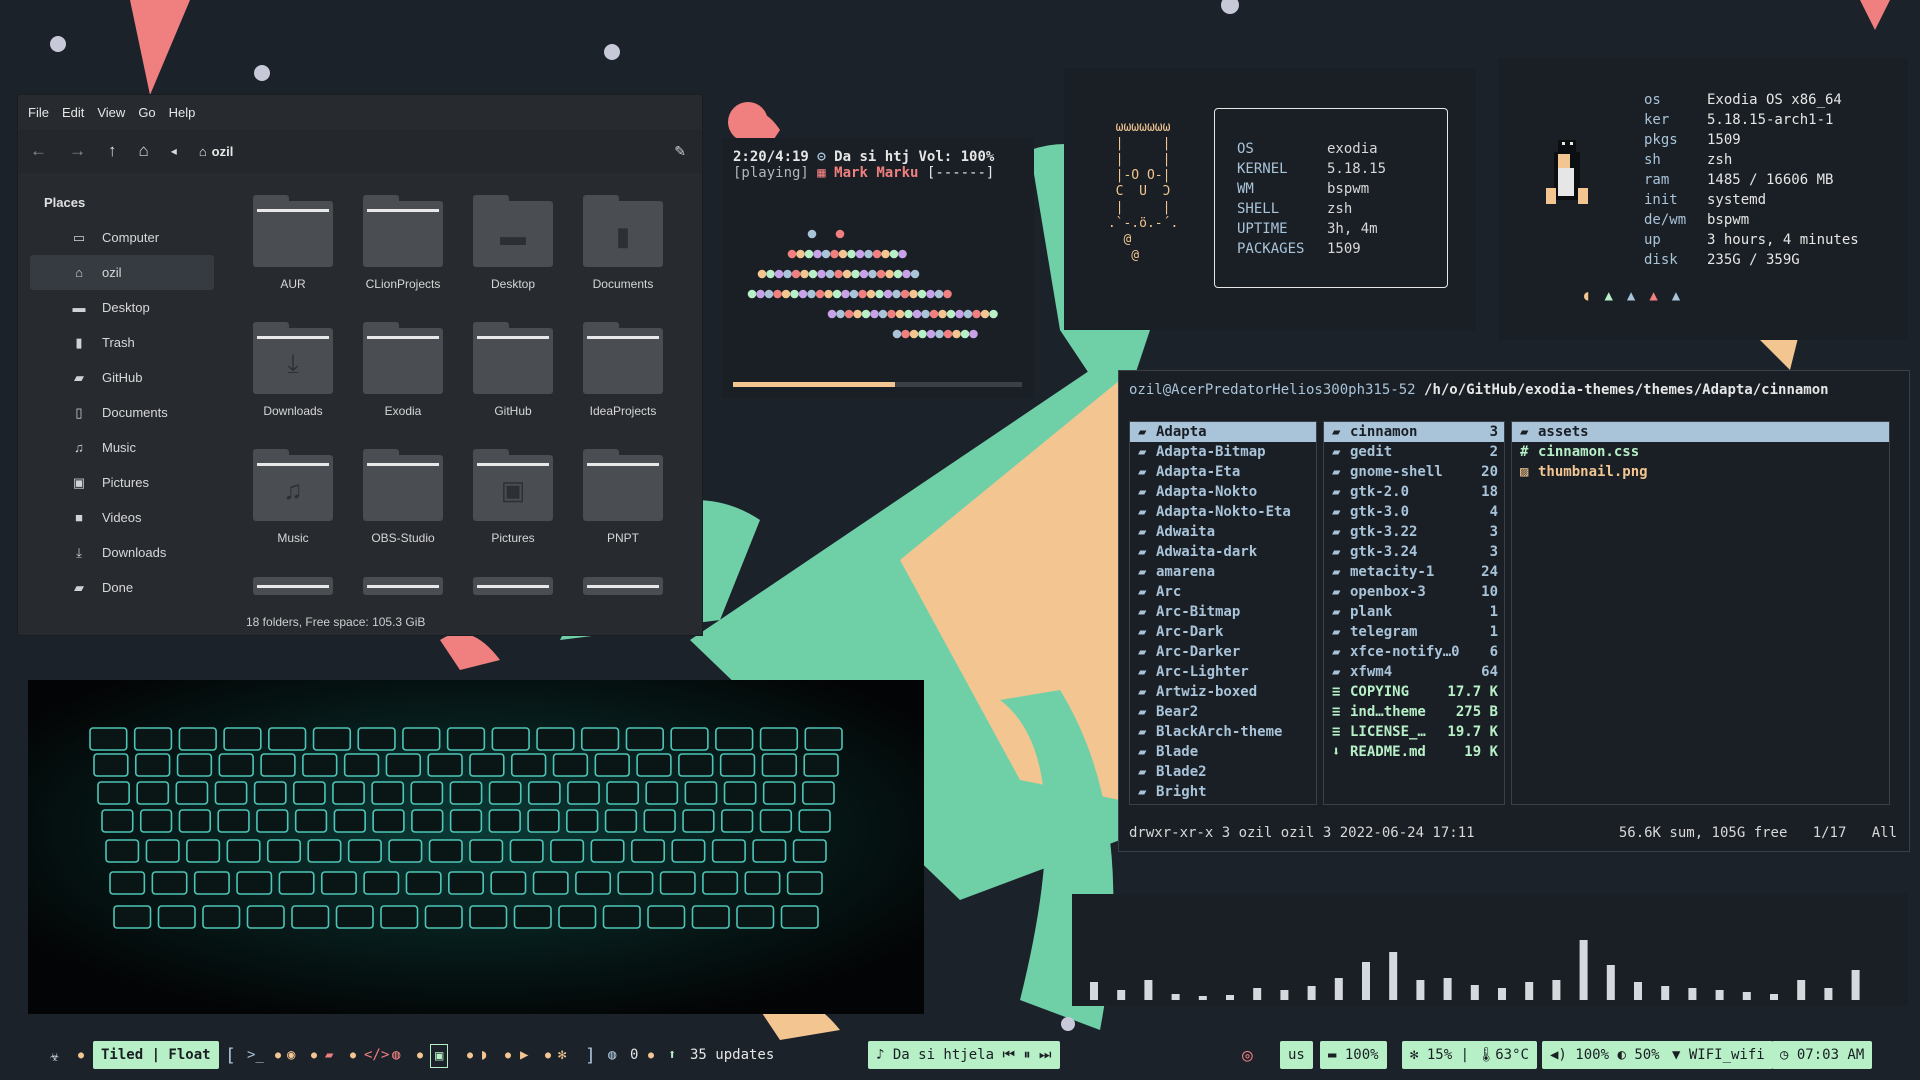 The height and width of the screenshot is (1080, 1920). I want to click on list-item: ⬇ README.md 19 K, so click(1414, 752).